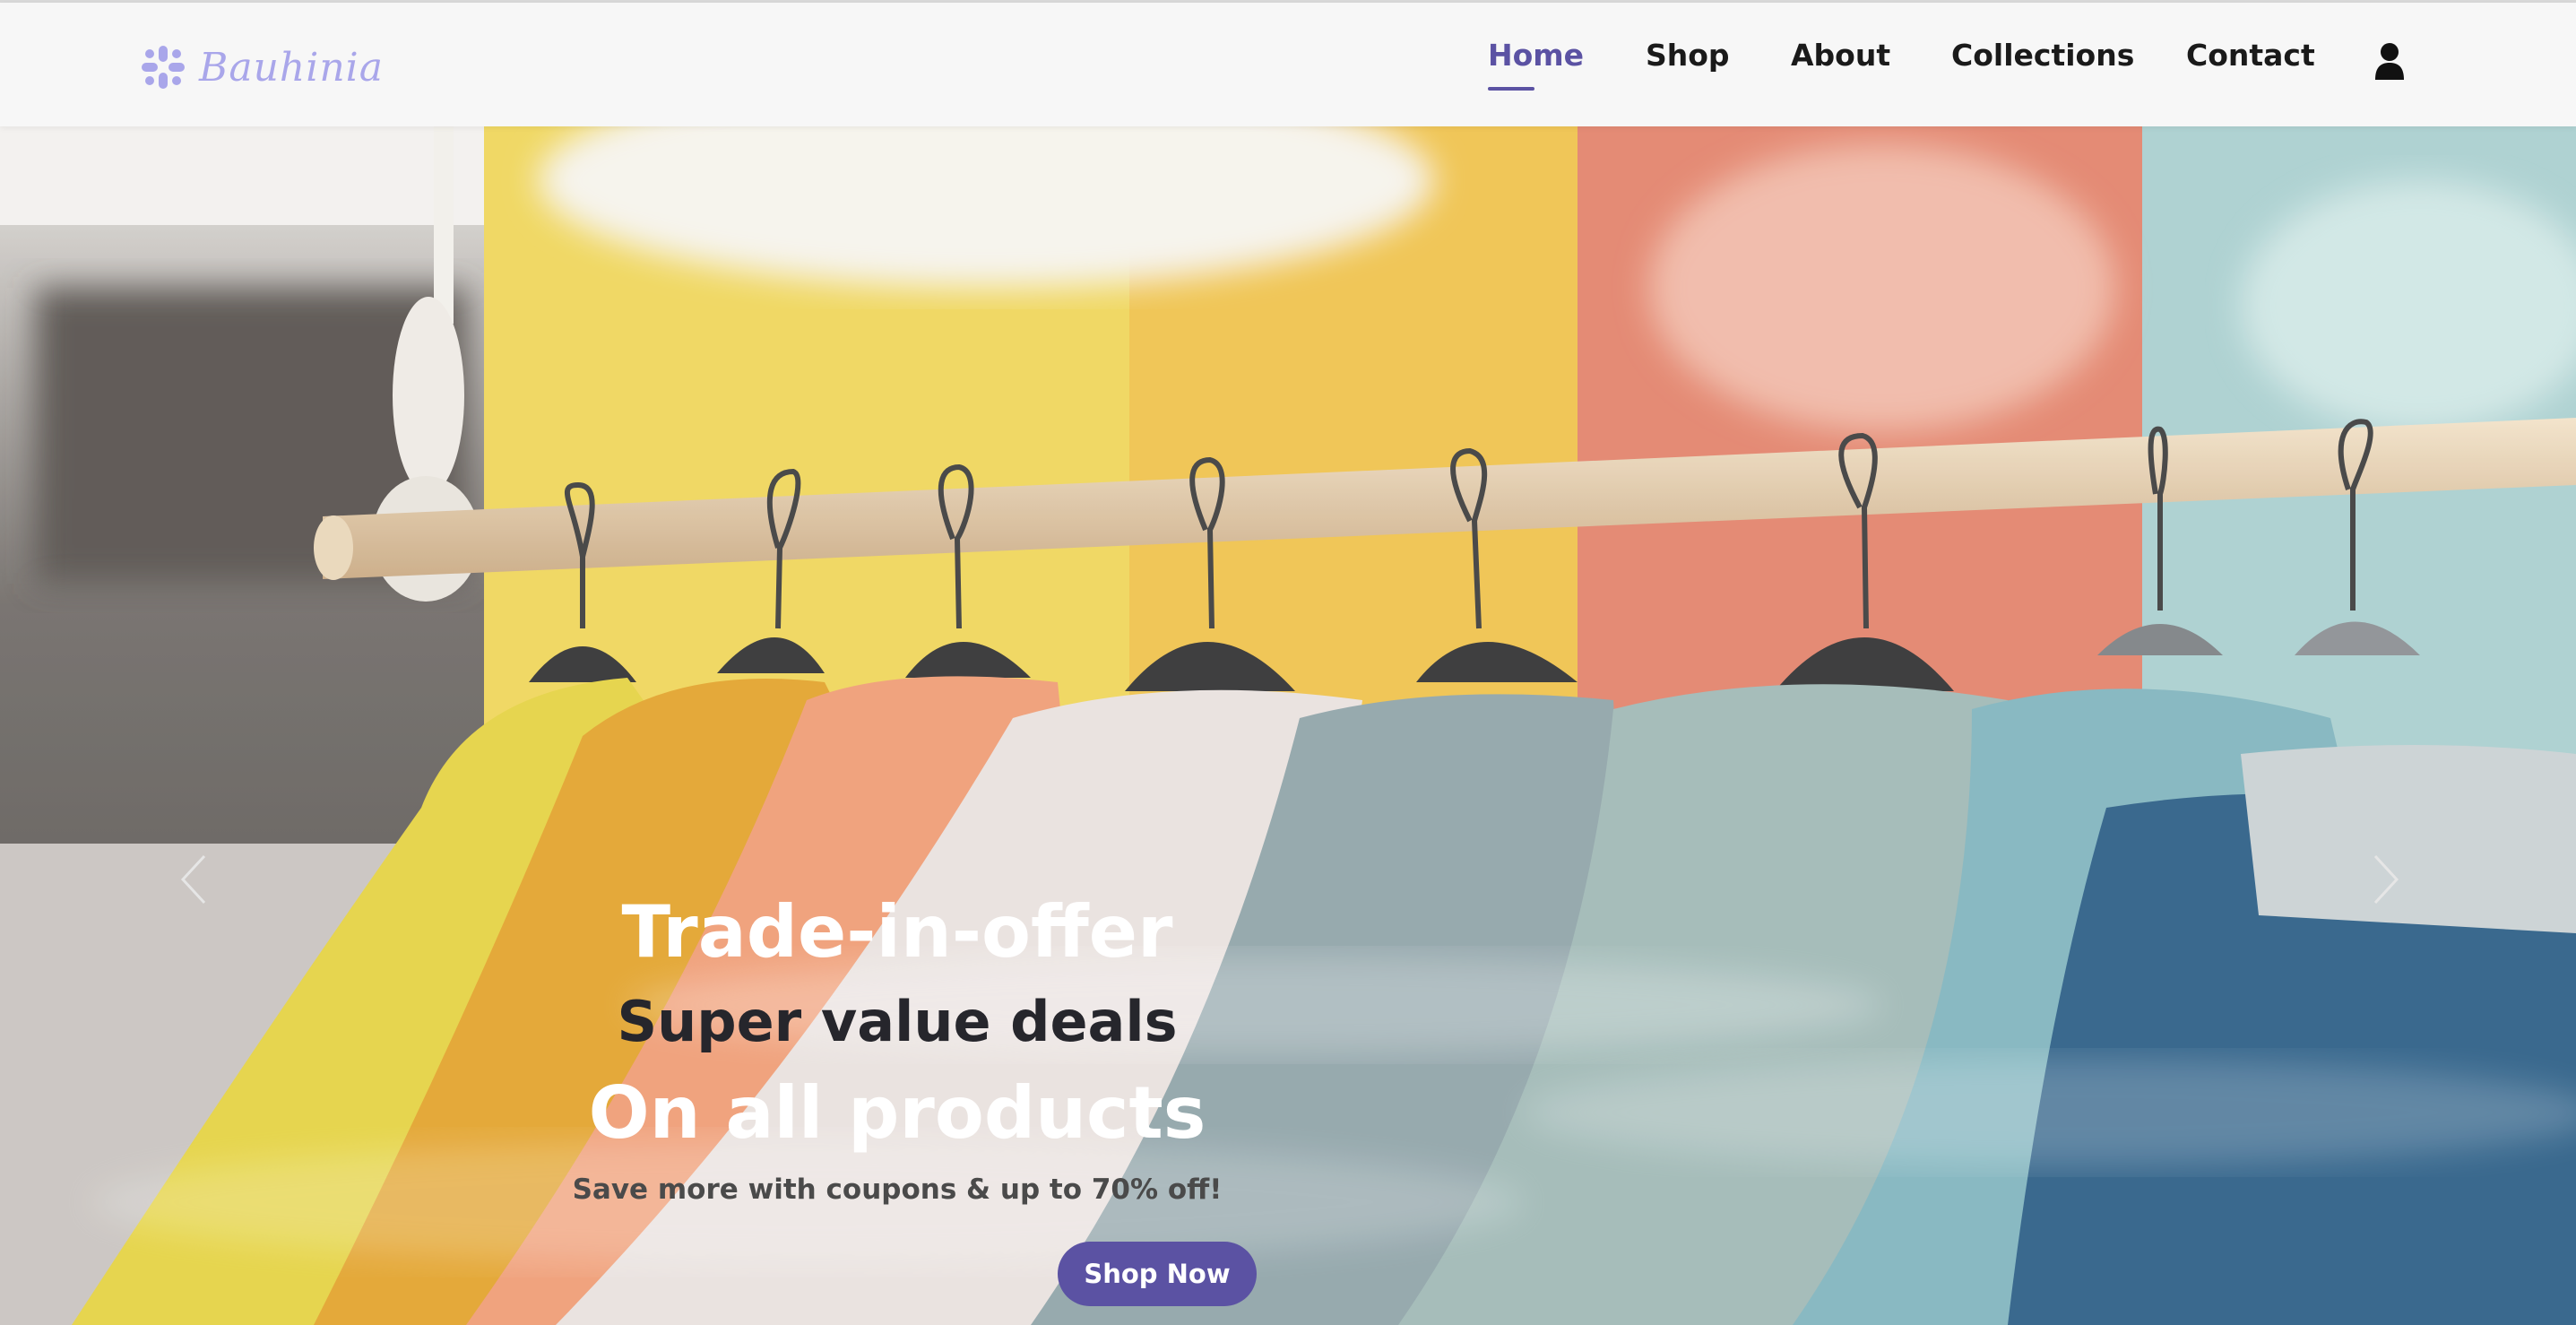 The image size is (2576, 1325). I want to click on brand-logo: Bauhinia, so click(262, 67).